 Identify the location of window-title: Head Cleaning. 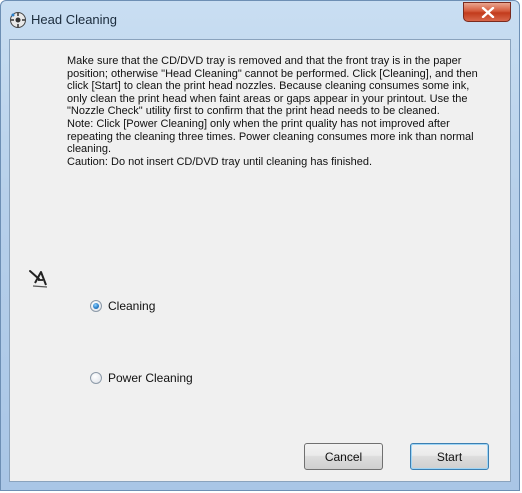
(74, 19).